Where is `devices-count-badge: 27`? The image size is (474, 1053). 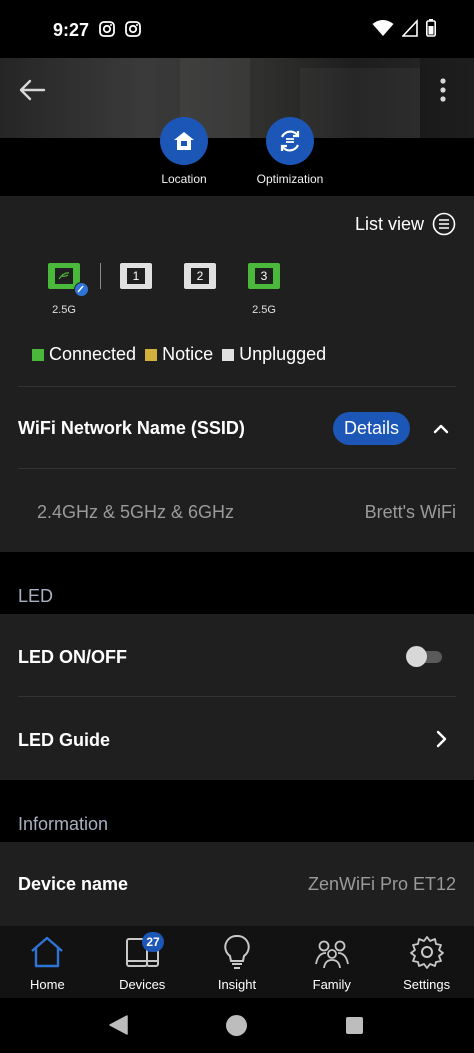
devices-count-badge: 27 is located at coordinates (153, 942).